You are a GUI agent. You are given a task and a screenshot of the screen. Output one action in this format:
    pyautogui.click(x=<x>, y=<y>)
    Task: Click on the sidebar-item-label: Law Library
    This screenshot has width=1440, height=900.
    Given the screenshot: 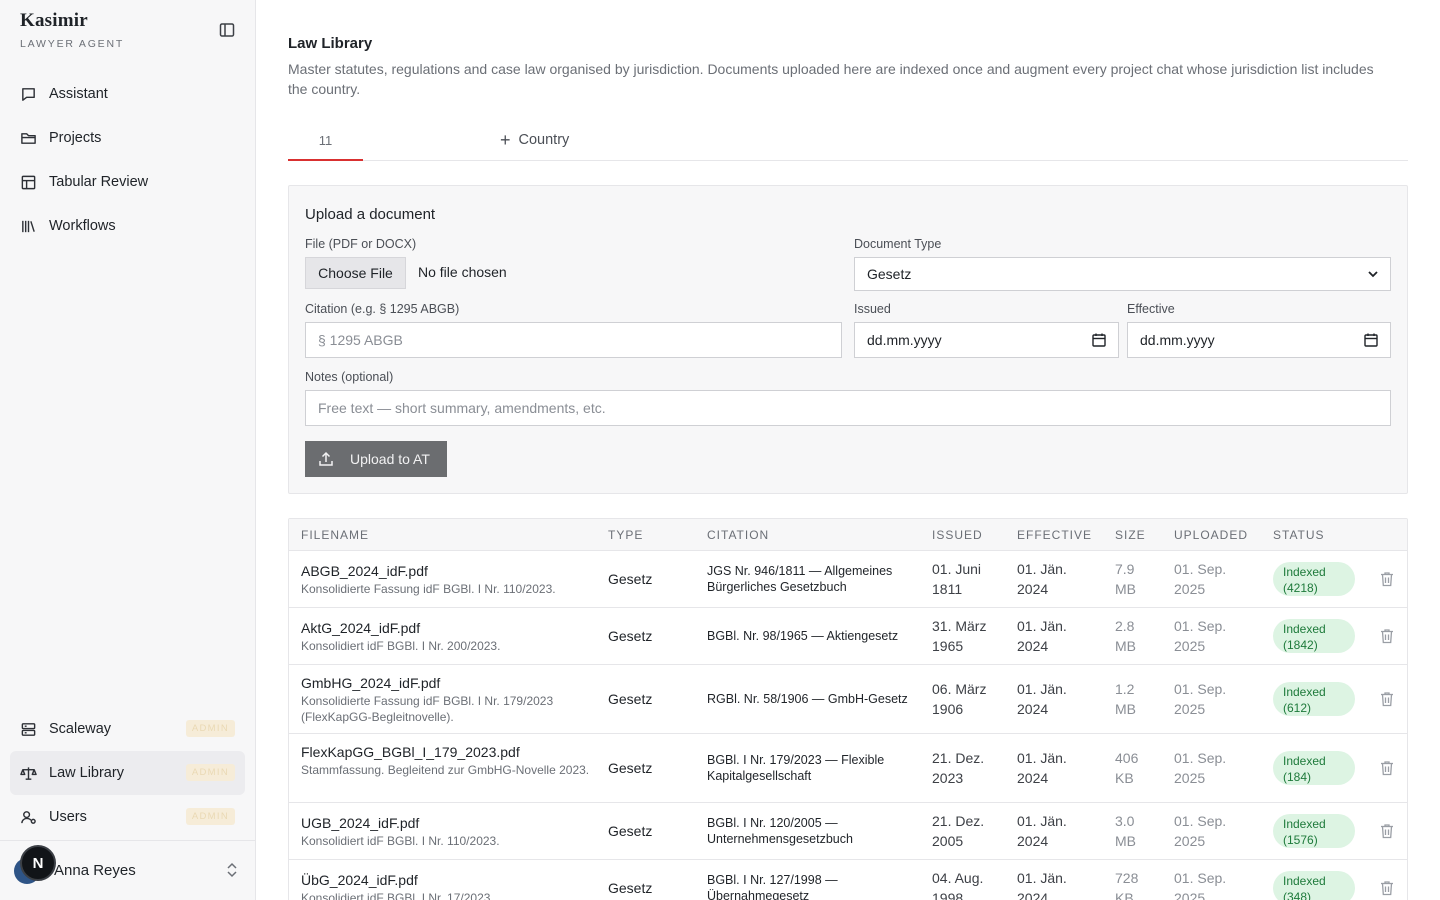 What is the action you would take?
    pyautogui.click(x=86, y=773)
    